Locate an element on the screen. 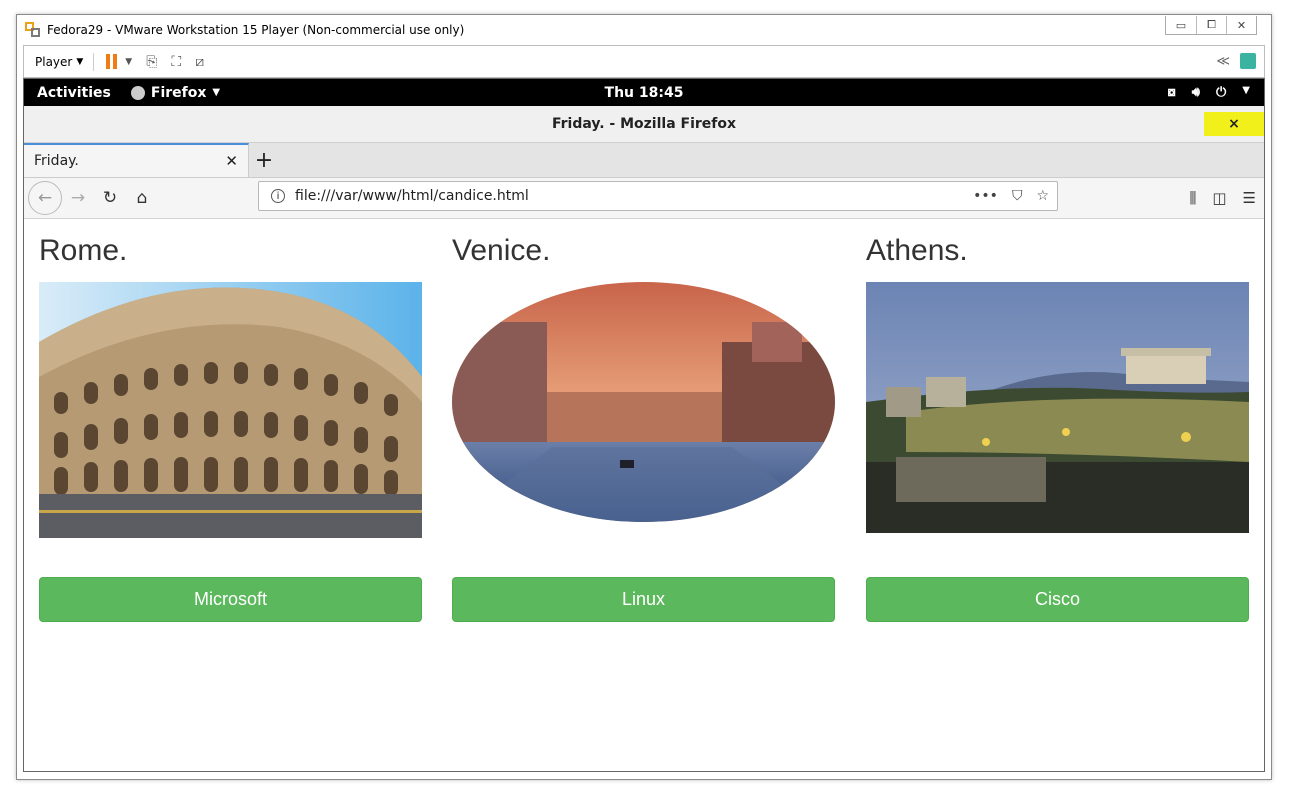  card-athens: Athens. Cisco is located at coordinates (1057, 420).